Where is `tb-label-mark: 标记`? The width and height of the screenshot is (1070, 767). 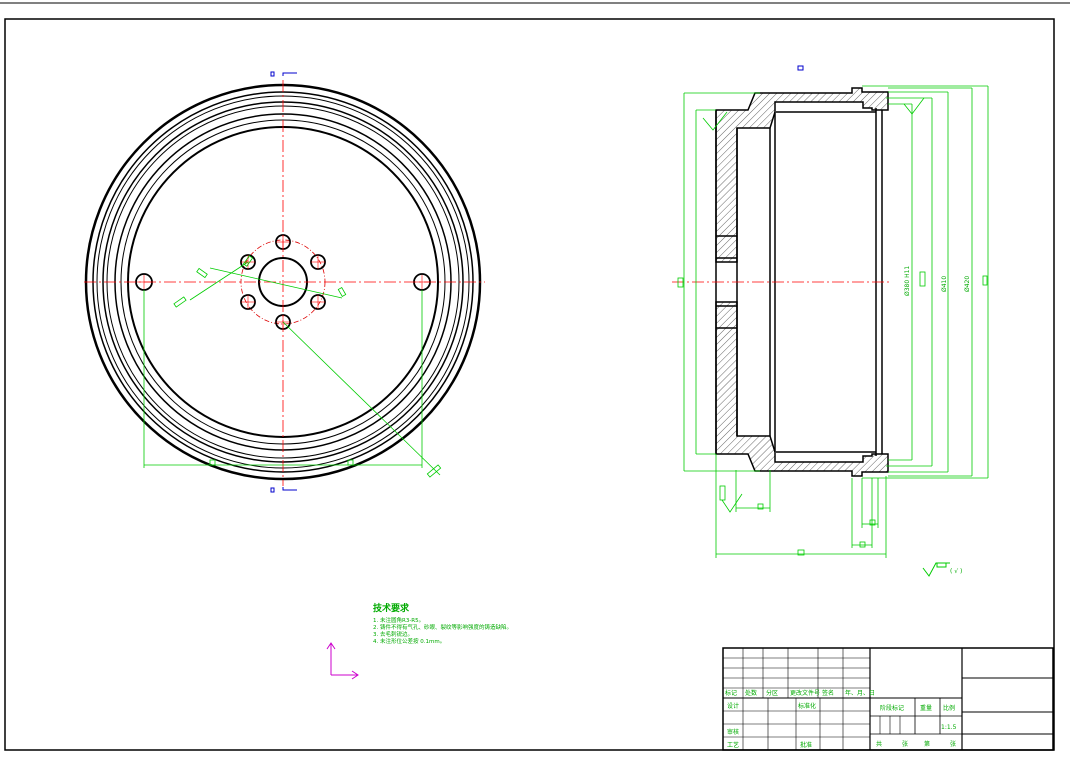 tb-label-mark: 标记 is located at coordinates (731, 693).